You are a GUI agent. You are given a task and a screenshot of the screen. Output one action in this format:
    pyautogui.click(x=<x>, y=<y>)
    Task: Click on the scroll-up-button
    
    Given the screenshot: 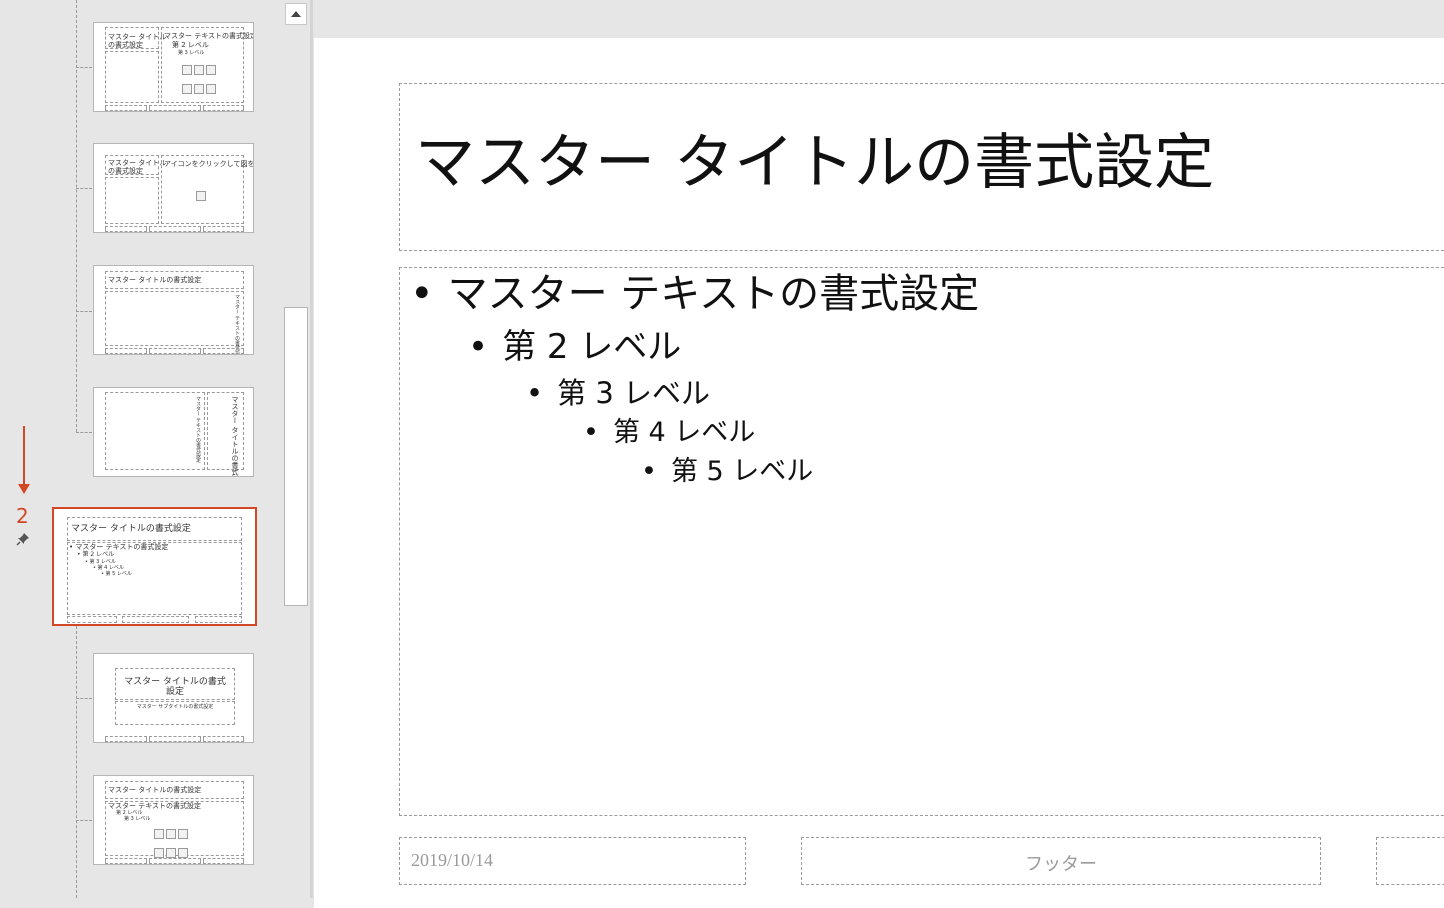 What is the action you would take?
    pyautogui.click(x=296, y=14)
    